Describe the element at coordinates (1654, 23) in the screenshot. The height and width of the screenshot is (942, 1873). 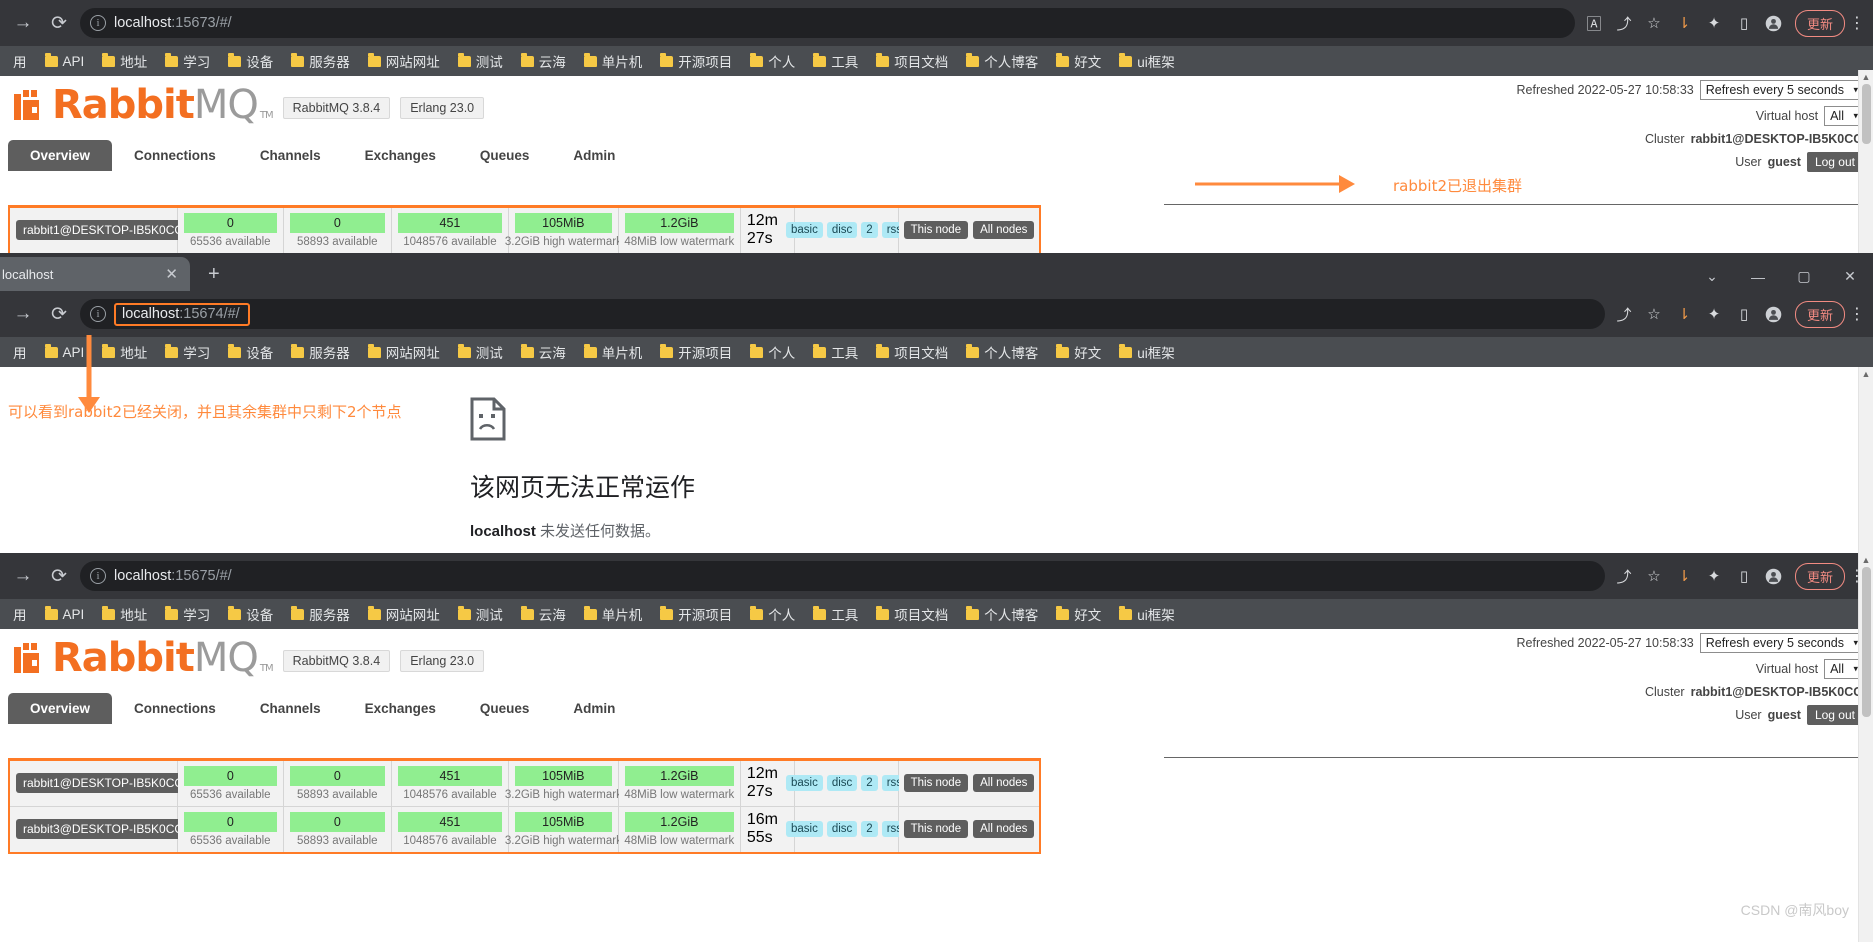
I see `bookmark-star-icon: ☆` at that location.